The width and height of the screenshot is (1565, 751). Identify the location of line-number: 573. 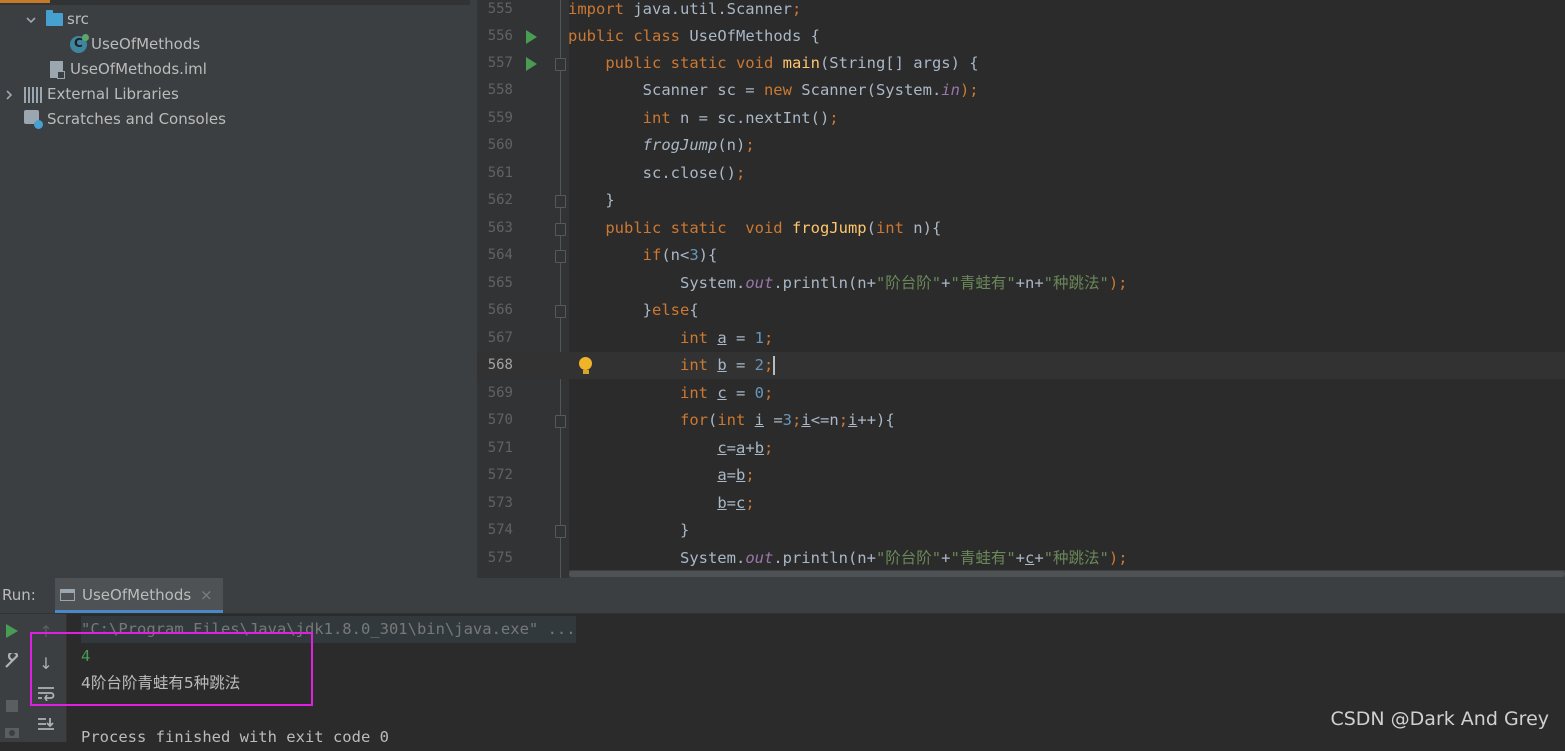
(500, 503).